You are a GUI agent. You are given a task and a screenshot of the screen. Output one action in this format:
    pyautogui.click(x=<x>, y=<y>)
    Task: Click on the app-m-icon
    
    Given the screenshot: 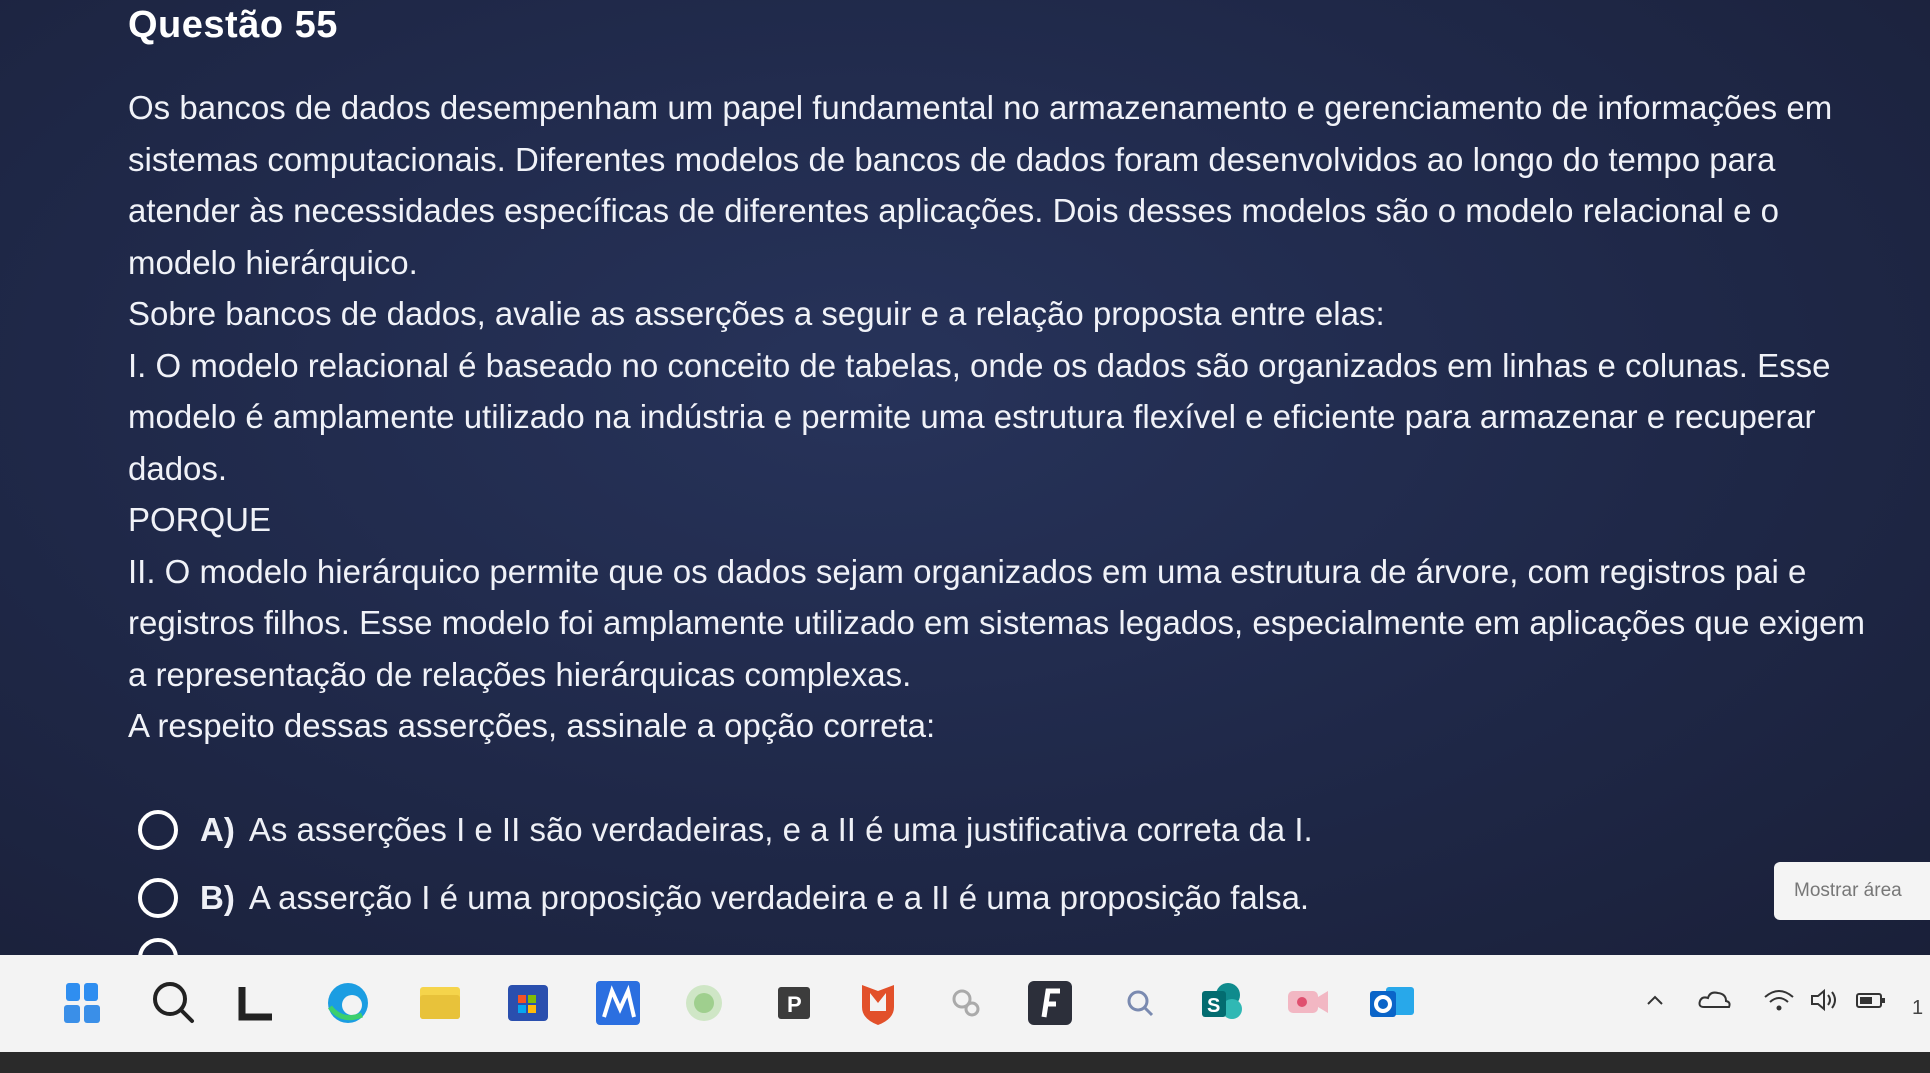 What is the action you would take?
    pyautogui.click(x=618, y=1003)
    